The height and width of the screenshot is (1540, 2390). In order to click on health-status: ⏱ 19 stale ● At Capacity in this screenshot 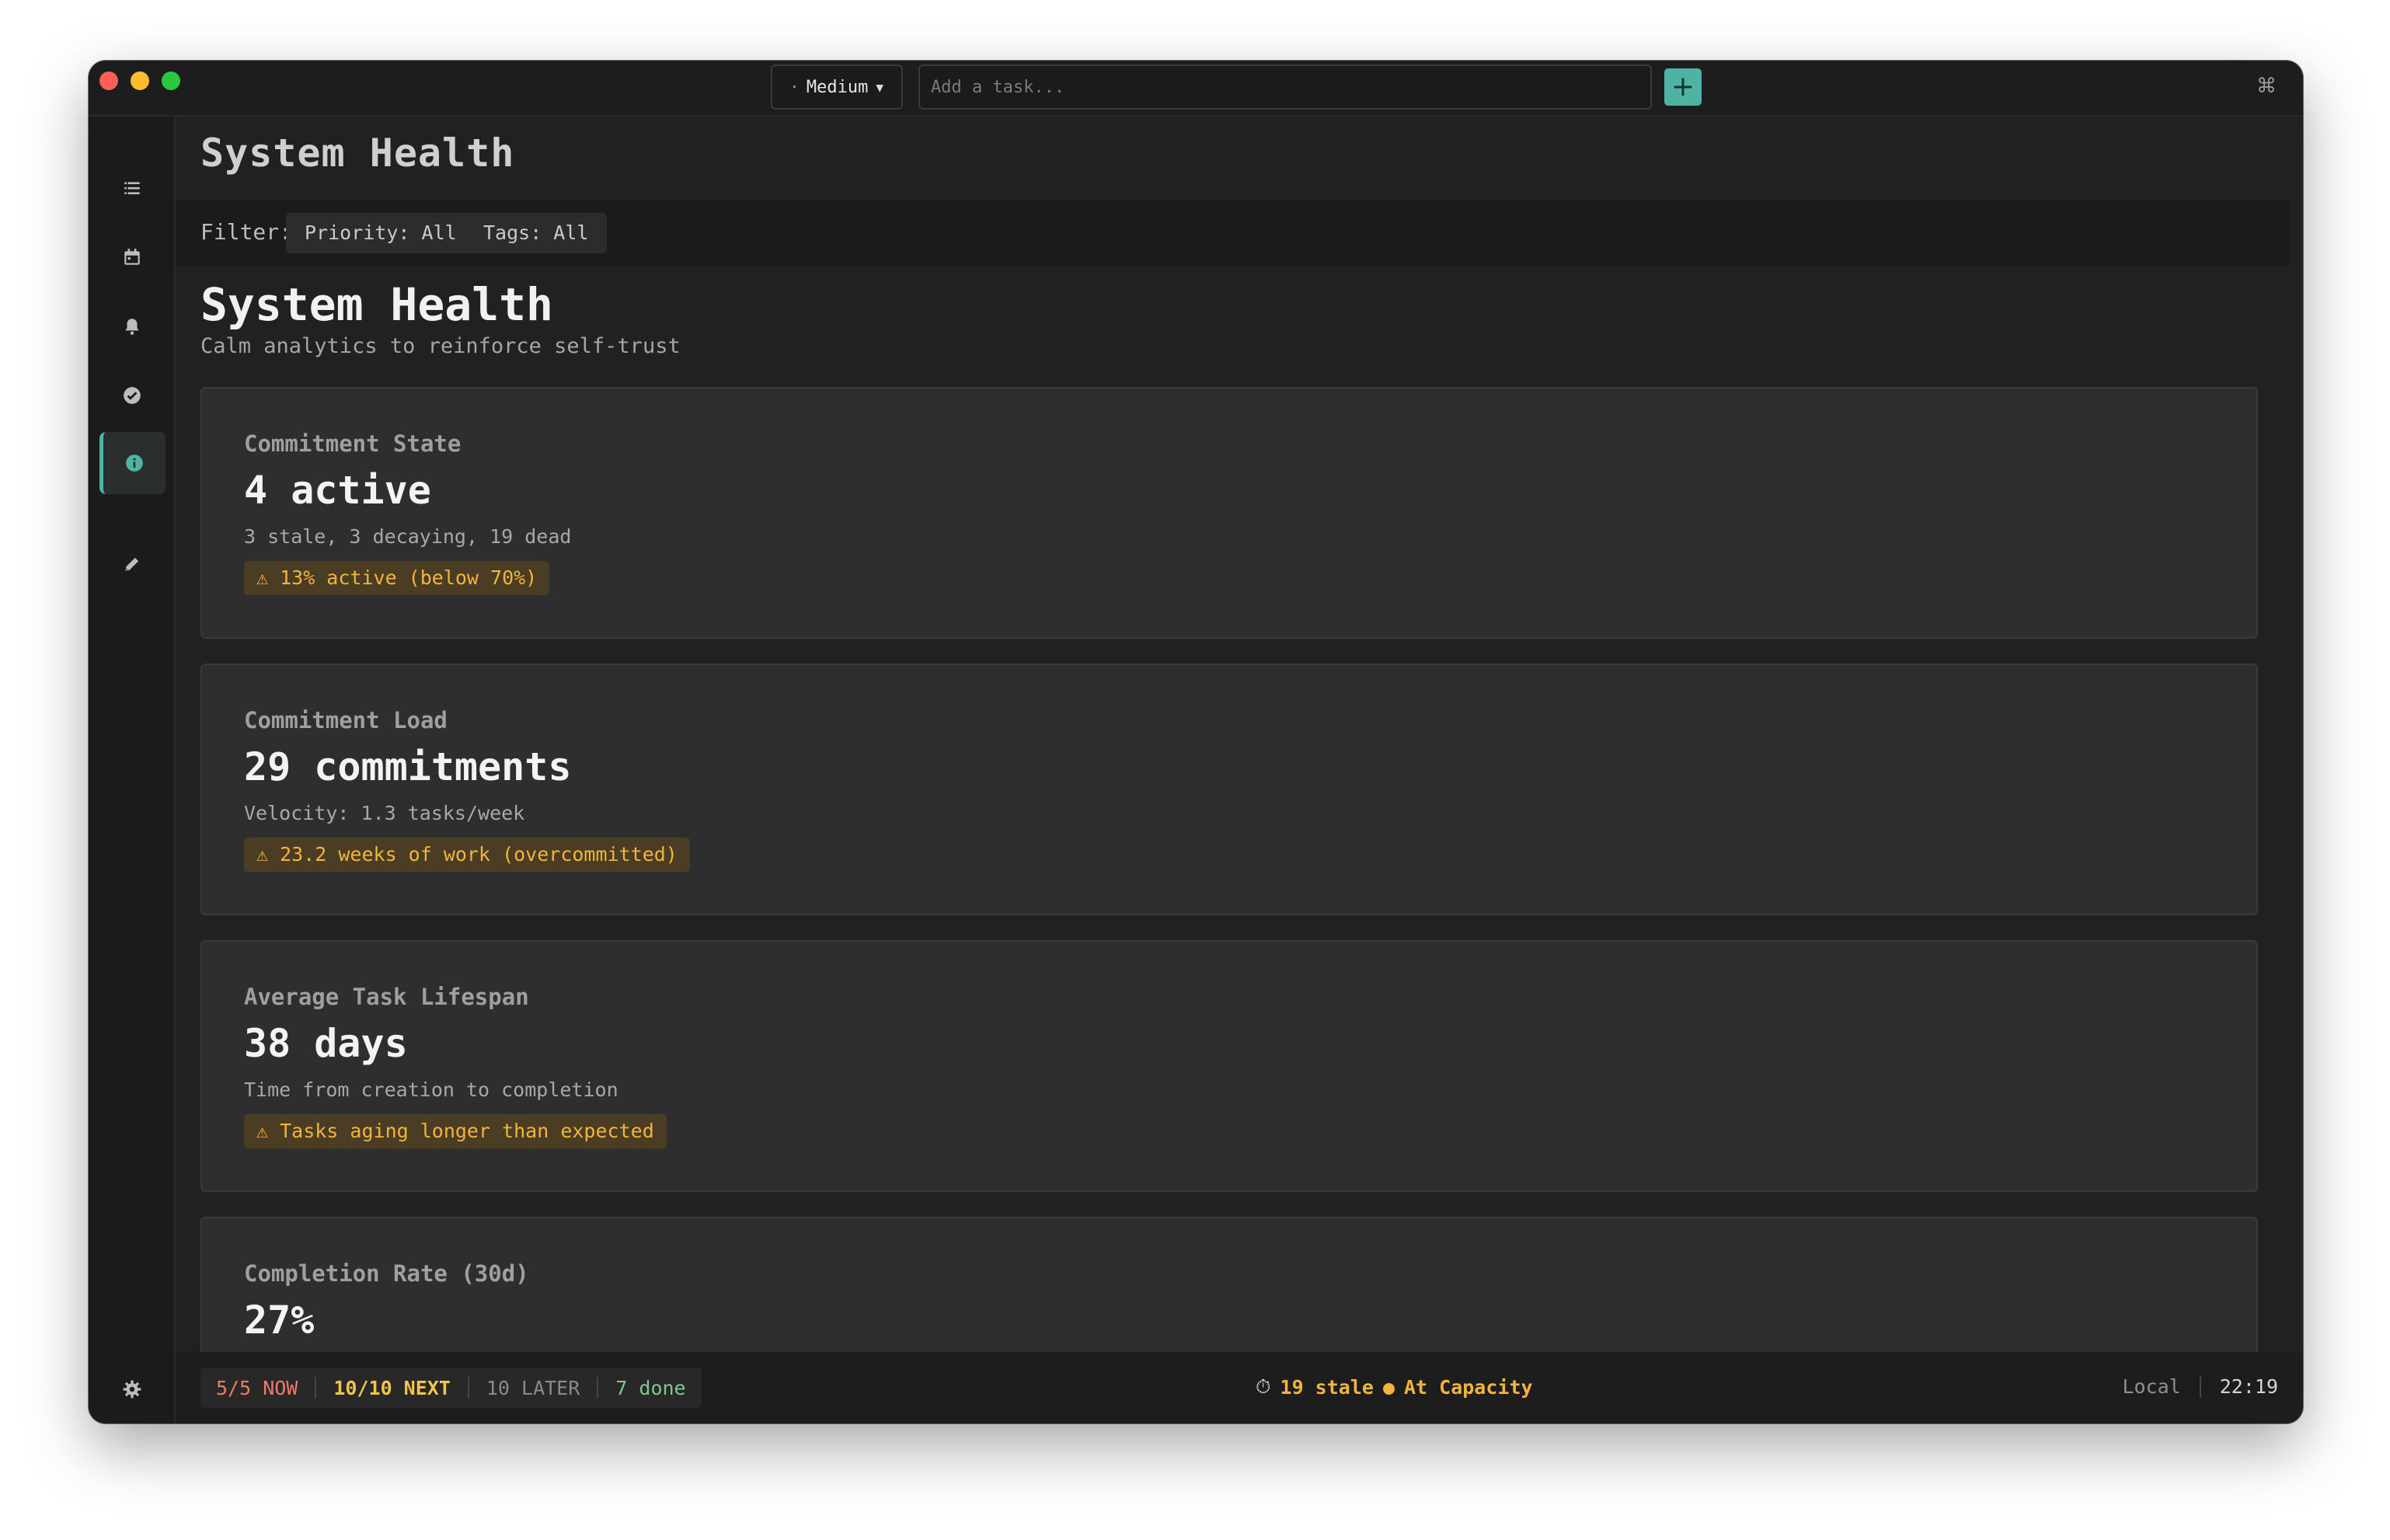, I will do `click(1394, 1387)`.